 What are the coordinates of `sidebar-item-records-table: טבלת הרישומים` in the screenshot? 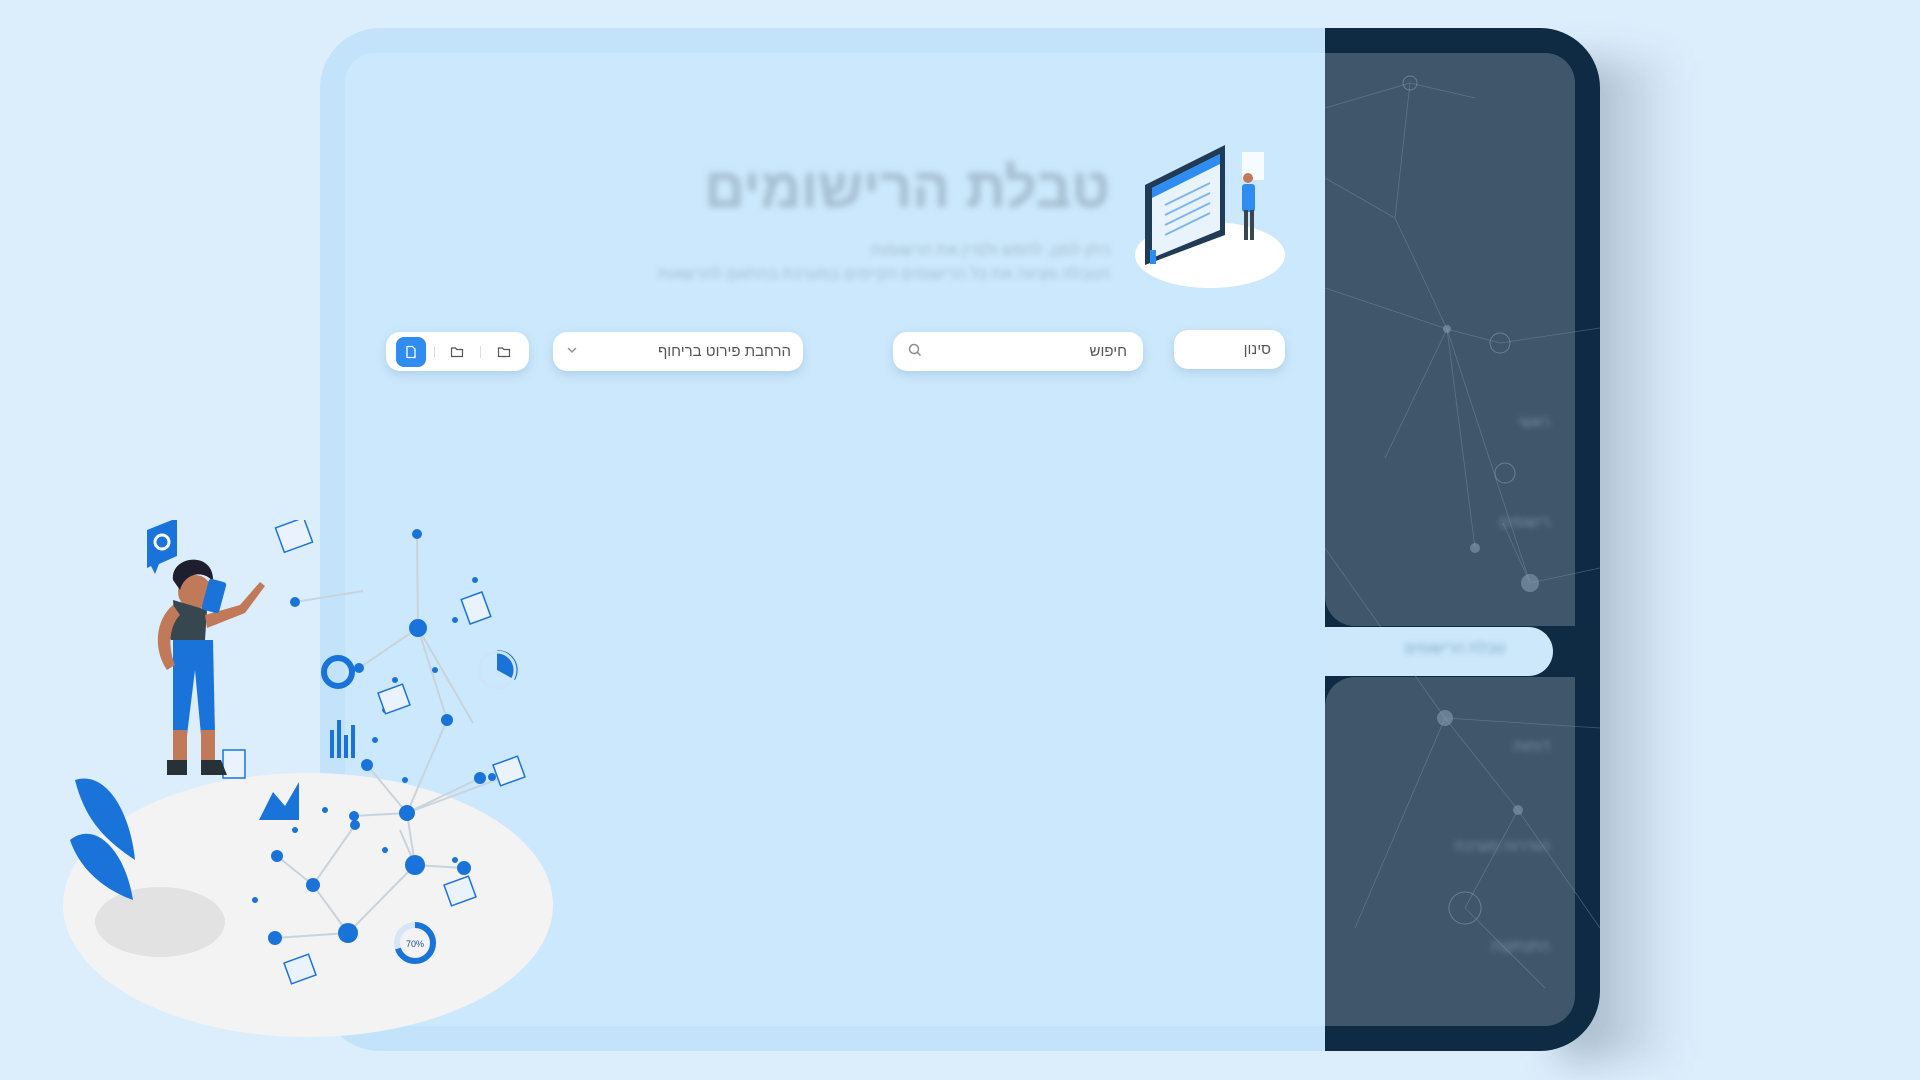 It's located at (1455, 648).